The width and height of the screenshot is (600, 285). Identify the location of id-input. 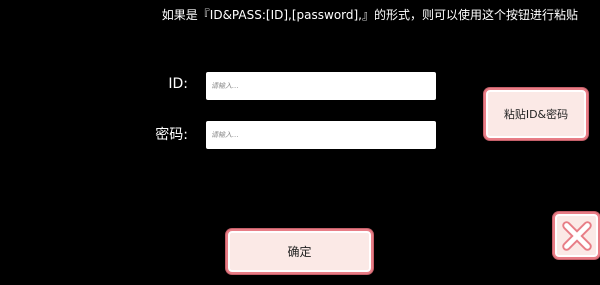
(321, 86).